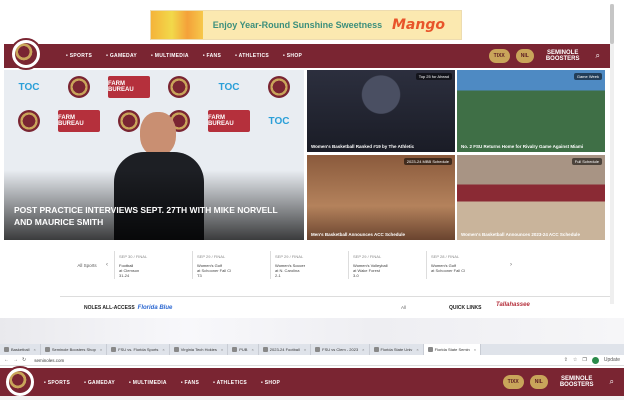  What do you see at coordinates (433, 76) in the screenshot?
I see `tile-badge: Top 25 for Ahead` at bounding box center [433, 76].